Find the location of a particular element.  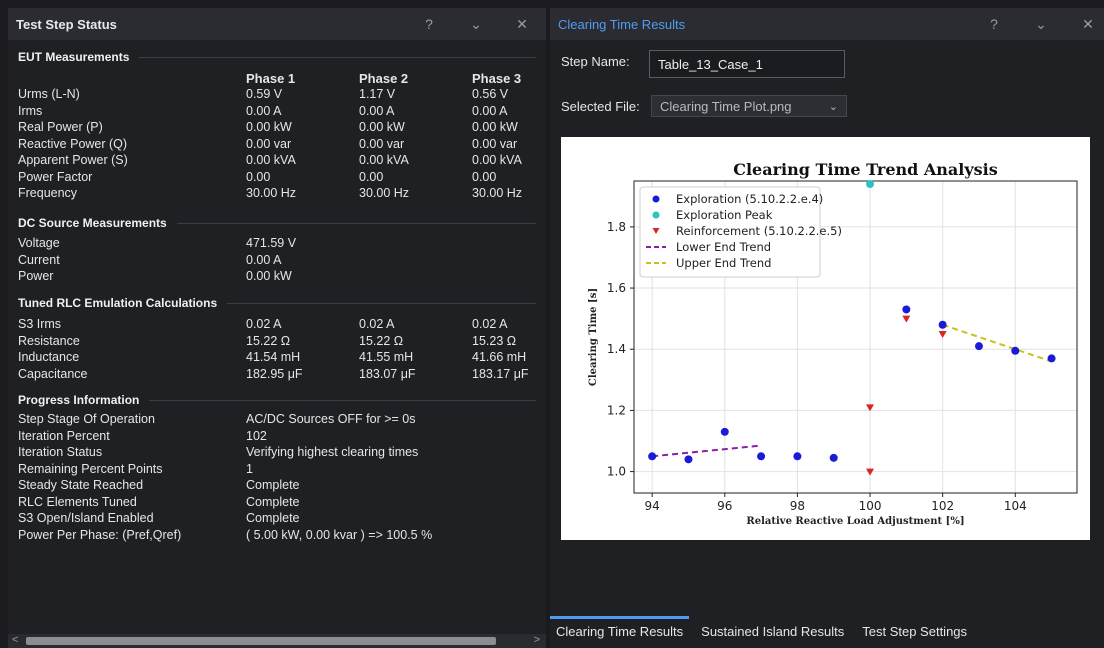

legend-entry: Exploration Peak is located at coordinates (724, 215).